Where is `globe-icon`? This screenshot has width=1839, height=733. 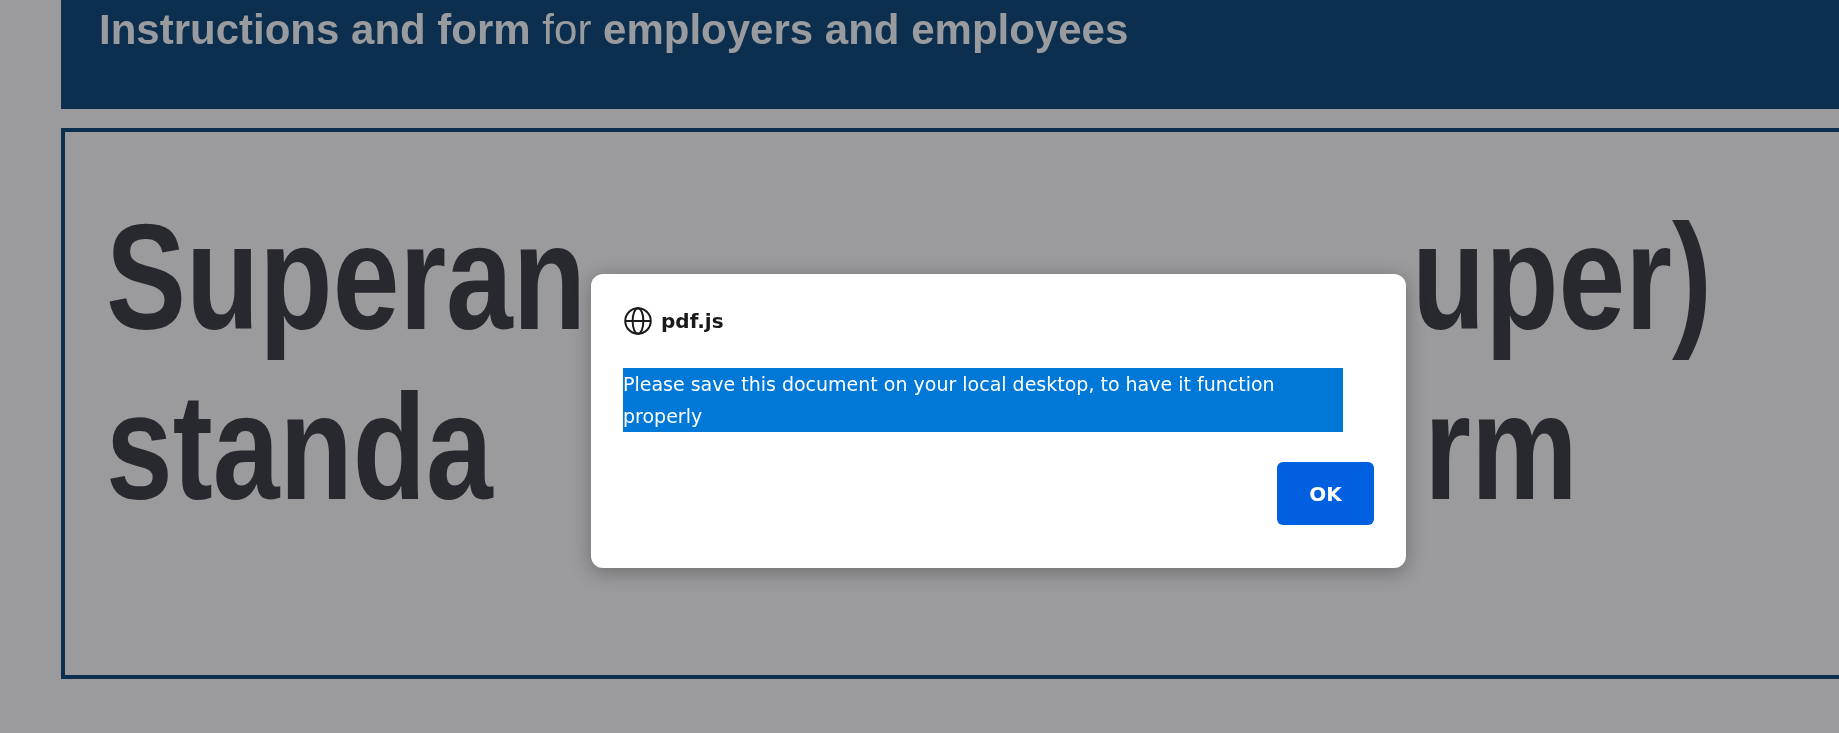 globe-icon is located at coordinates (638, 321).